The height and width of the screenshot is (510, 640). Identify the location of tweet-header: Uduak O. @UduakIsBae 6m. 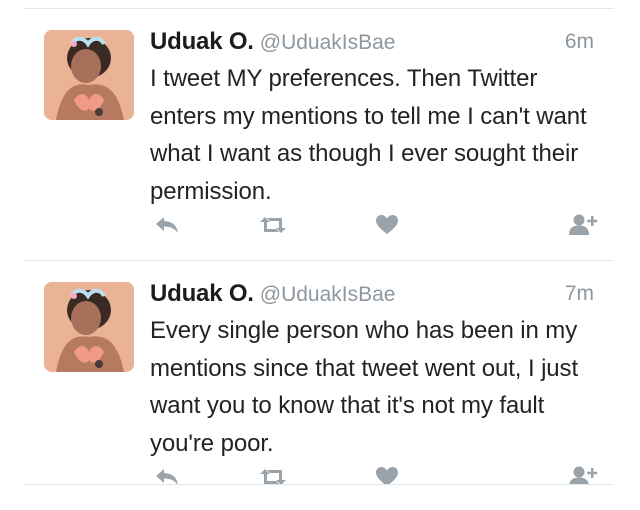
(372, 43).